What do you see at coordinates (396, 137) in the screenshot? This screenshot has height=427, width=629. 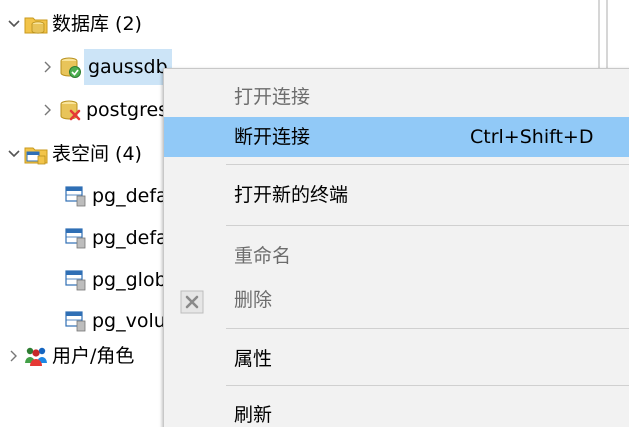 I see `menu-item-disconnect: 断开连接 Ctrl+Shift+D` at bounding box center [396, 137].